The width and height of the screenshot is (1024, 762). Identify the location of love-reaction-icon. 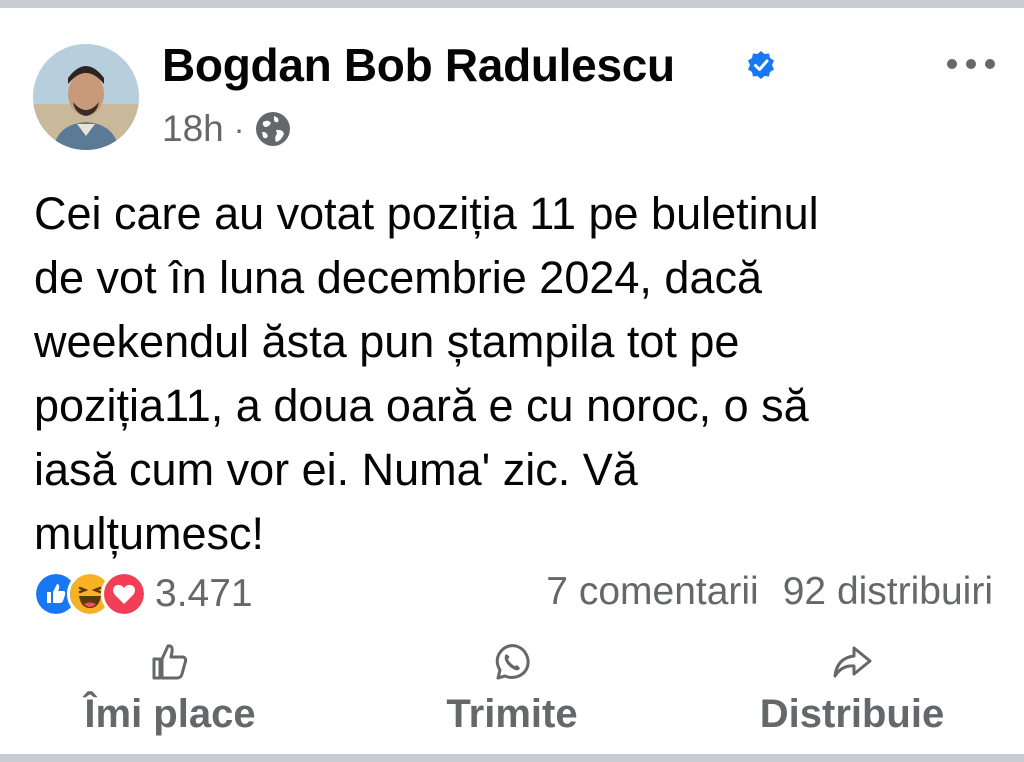
(124, 594).